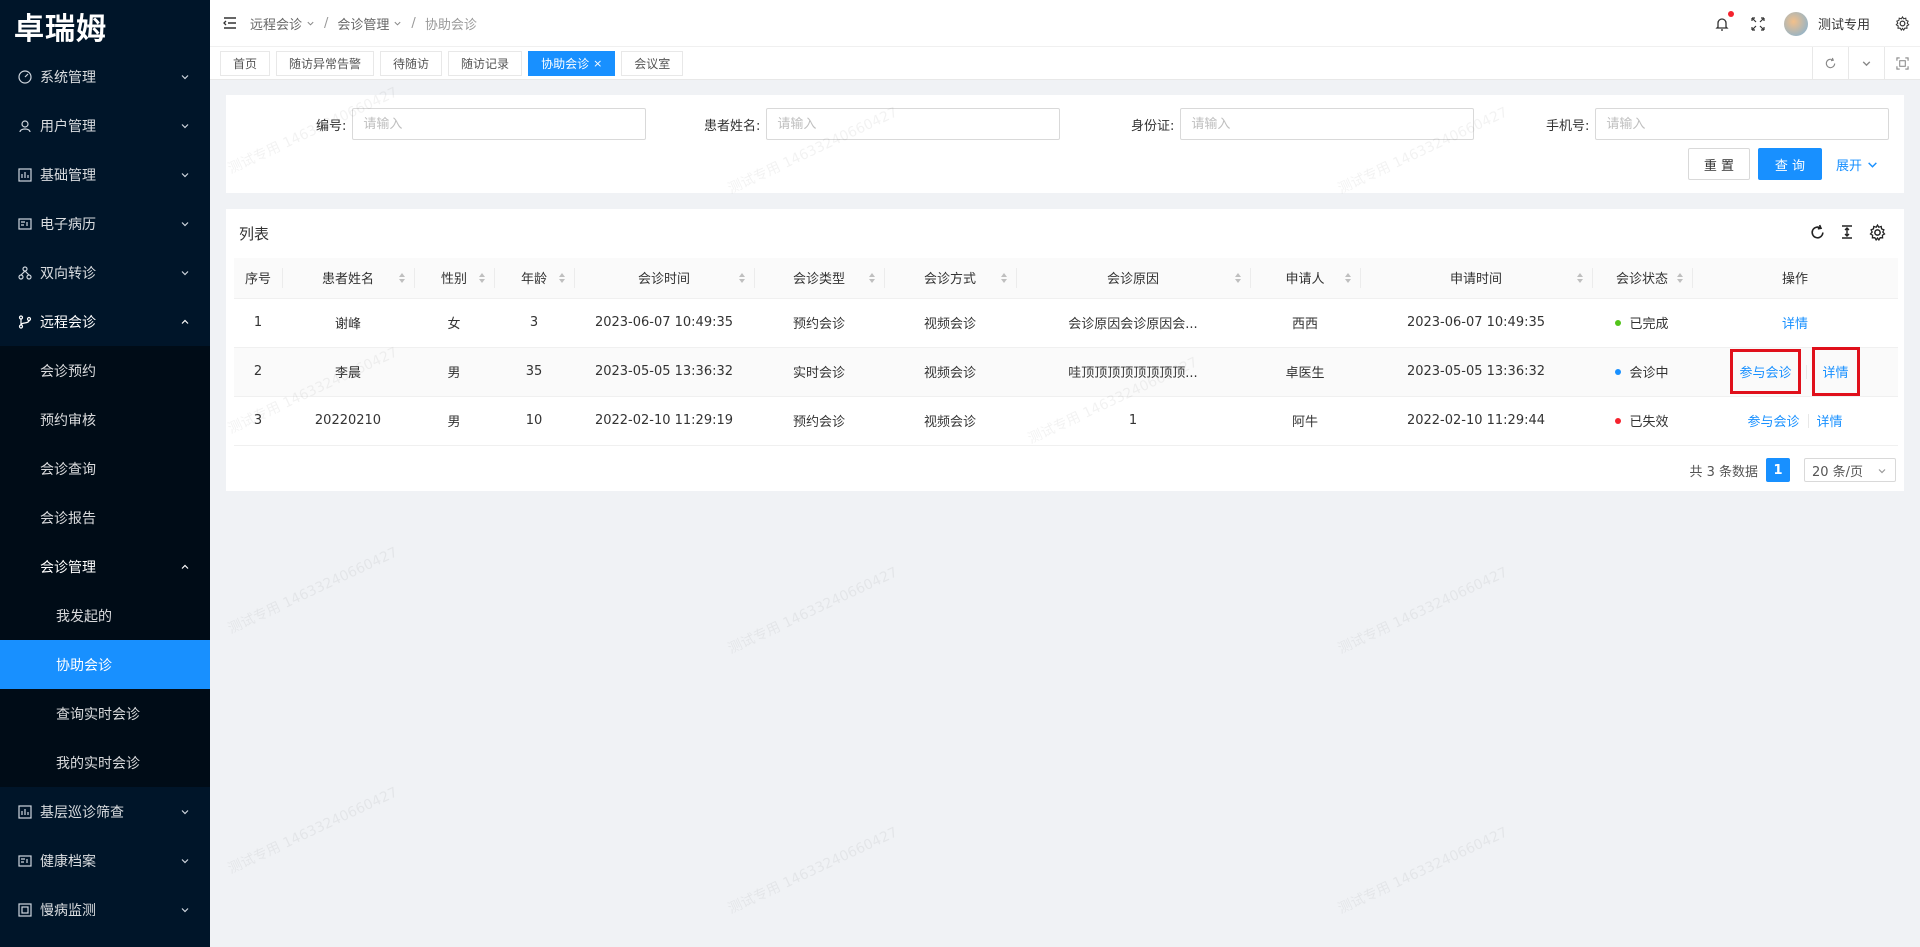 The height and width of the screenshot is (947, 1920). I want to click on field-patient-name: 患者姓名:, so click(882, 124).